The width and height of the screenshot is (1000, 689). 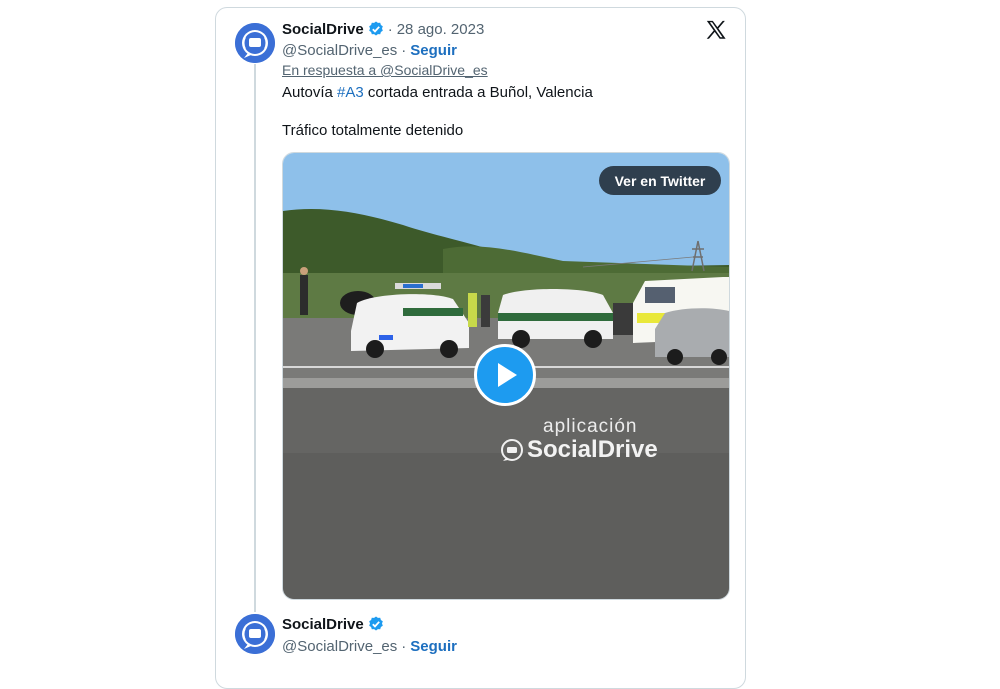 What do you see at coordinates (373, 130) in the screenshot?
I see `tweet-text-line-2: Tráfico totalmente detenido` at bounding box center [373, 130].